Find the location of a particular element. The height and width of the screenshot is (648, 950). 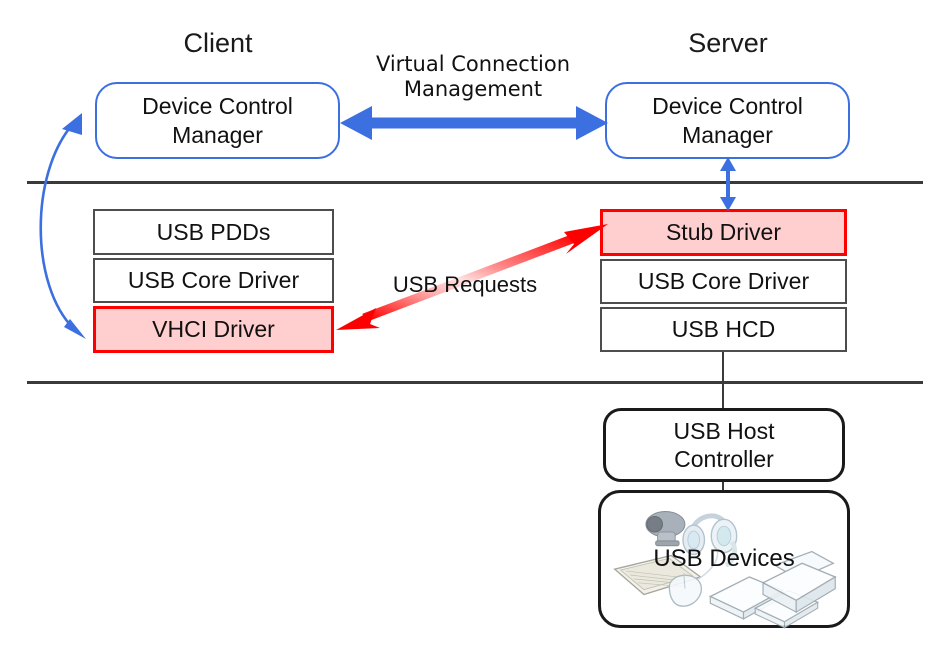

client-dcm-line1: Device Control is located at coordinates (217, 106).